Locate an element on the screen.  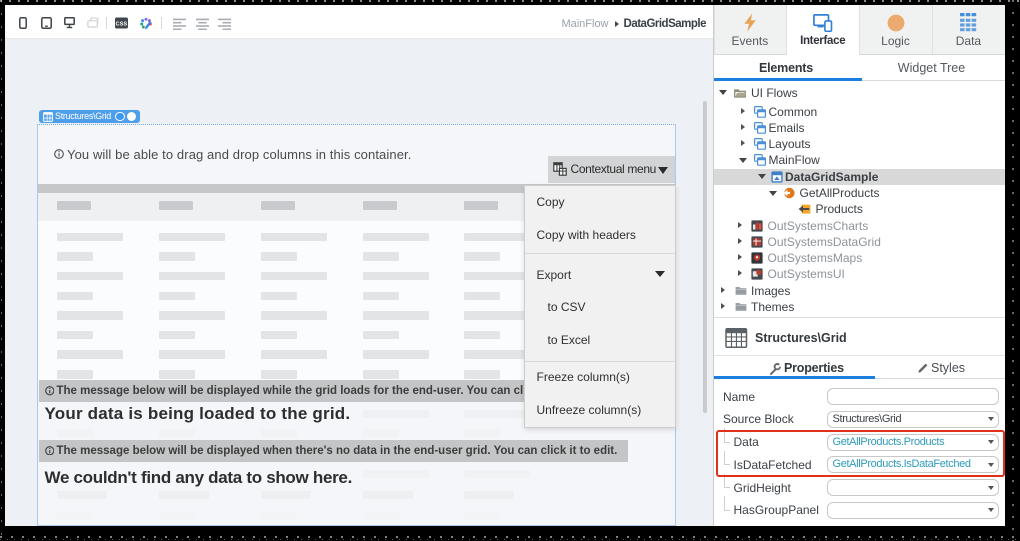
svg-text: CSS is located at coordinates (122, 24).